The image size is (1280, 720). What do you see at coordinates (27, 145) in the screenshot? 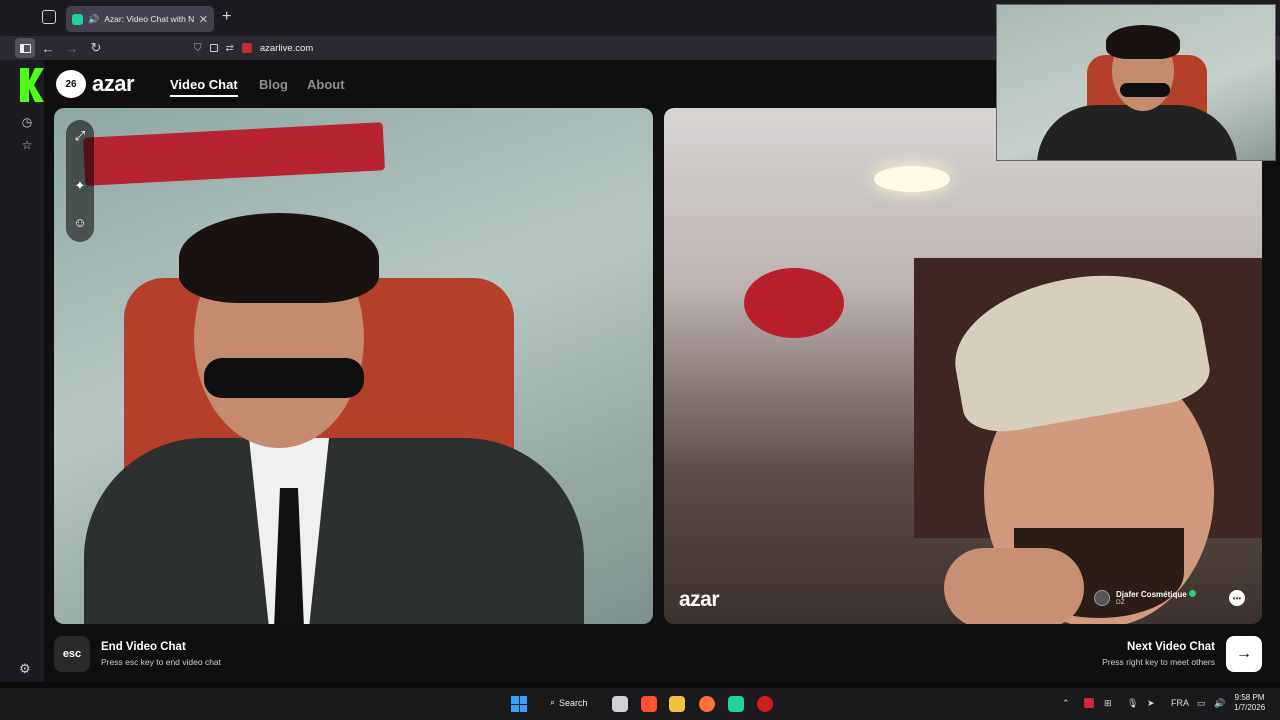
I see `bookmarks-star-icon: ☆` at bounding box center [27, 145].